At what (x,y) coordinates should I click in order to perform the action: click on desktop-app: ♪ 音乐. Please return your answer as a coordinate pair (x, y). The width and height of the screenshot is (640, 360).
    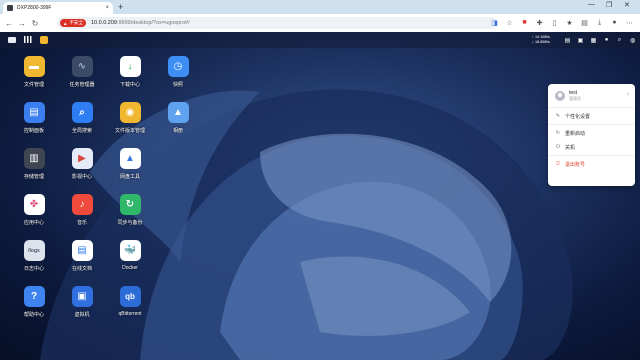
    Looking at the image, I should click on (82, 215).